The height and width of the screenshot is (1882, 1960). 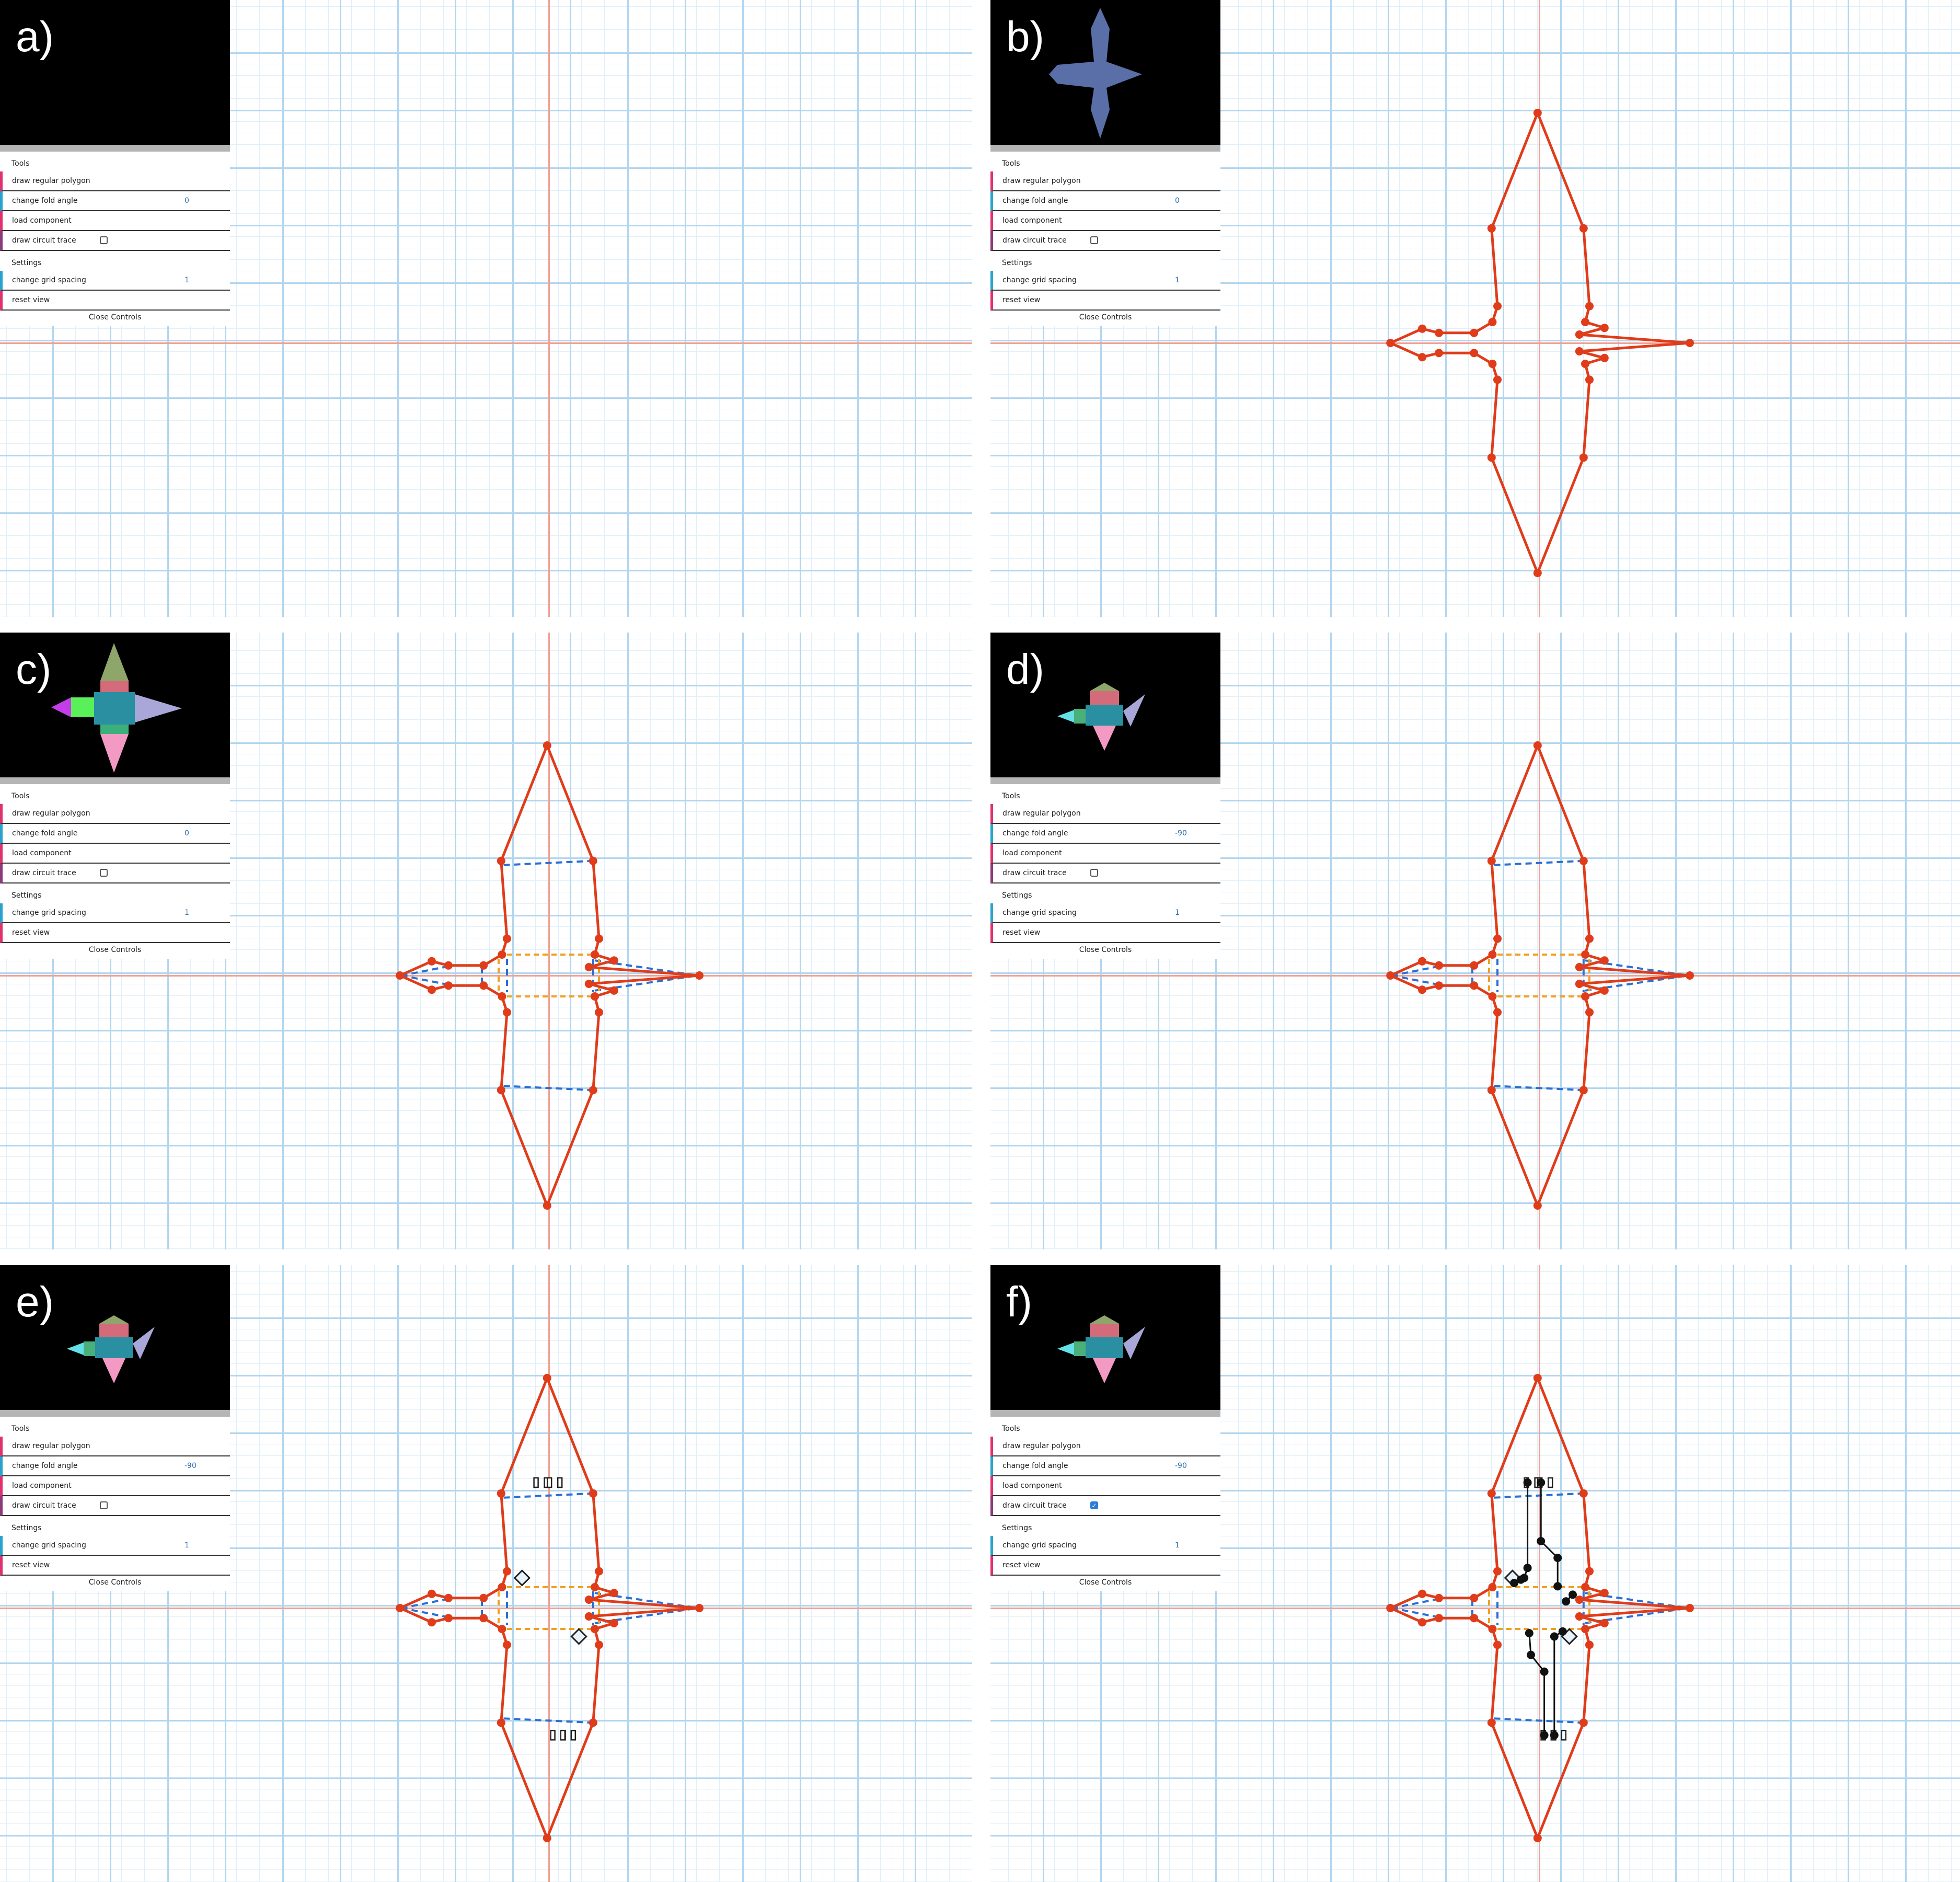 I want to click on 3d-preview: a), so click(x=115, y=72).